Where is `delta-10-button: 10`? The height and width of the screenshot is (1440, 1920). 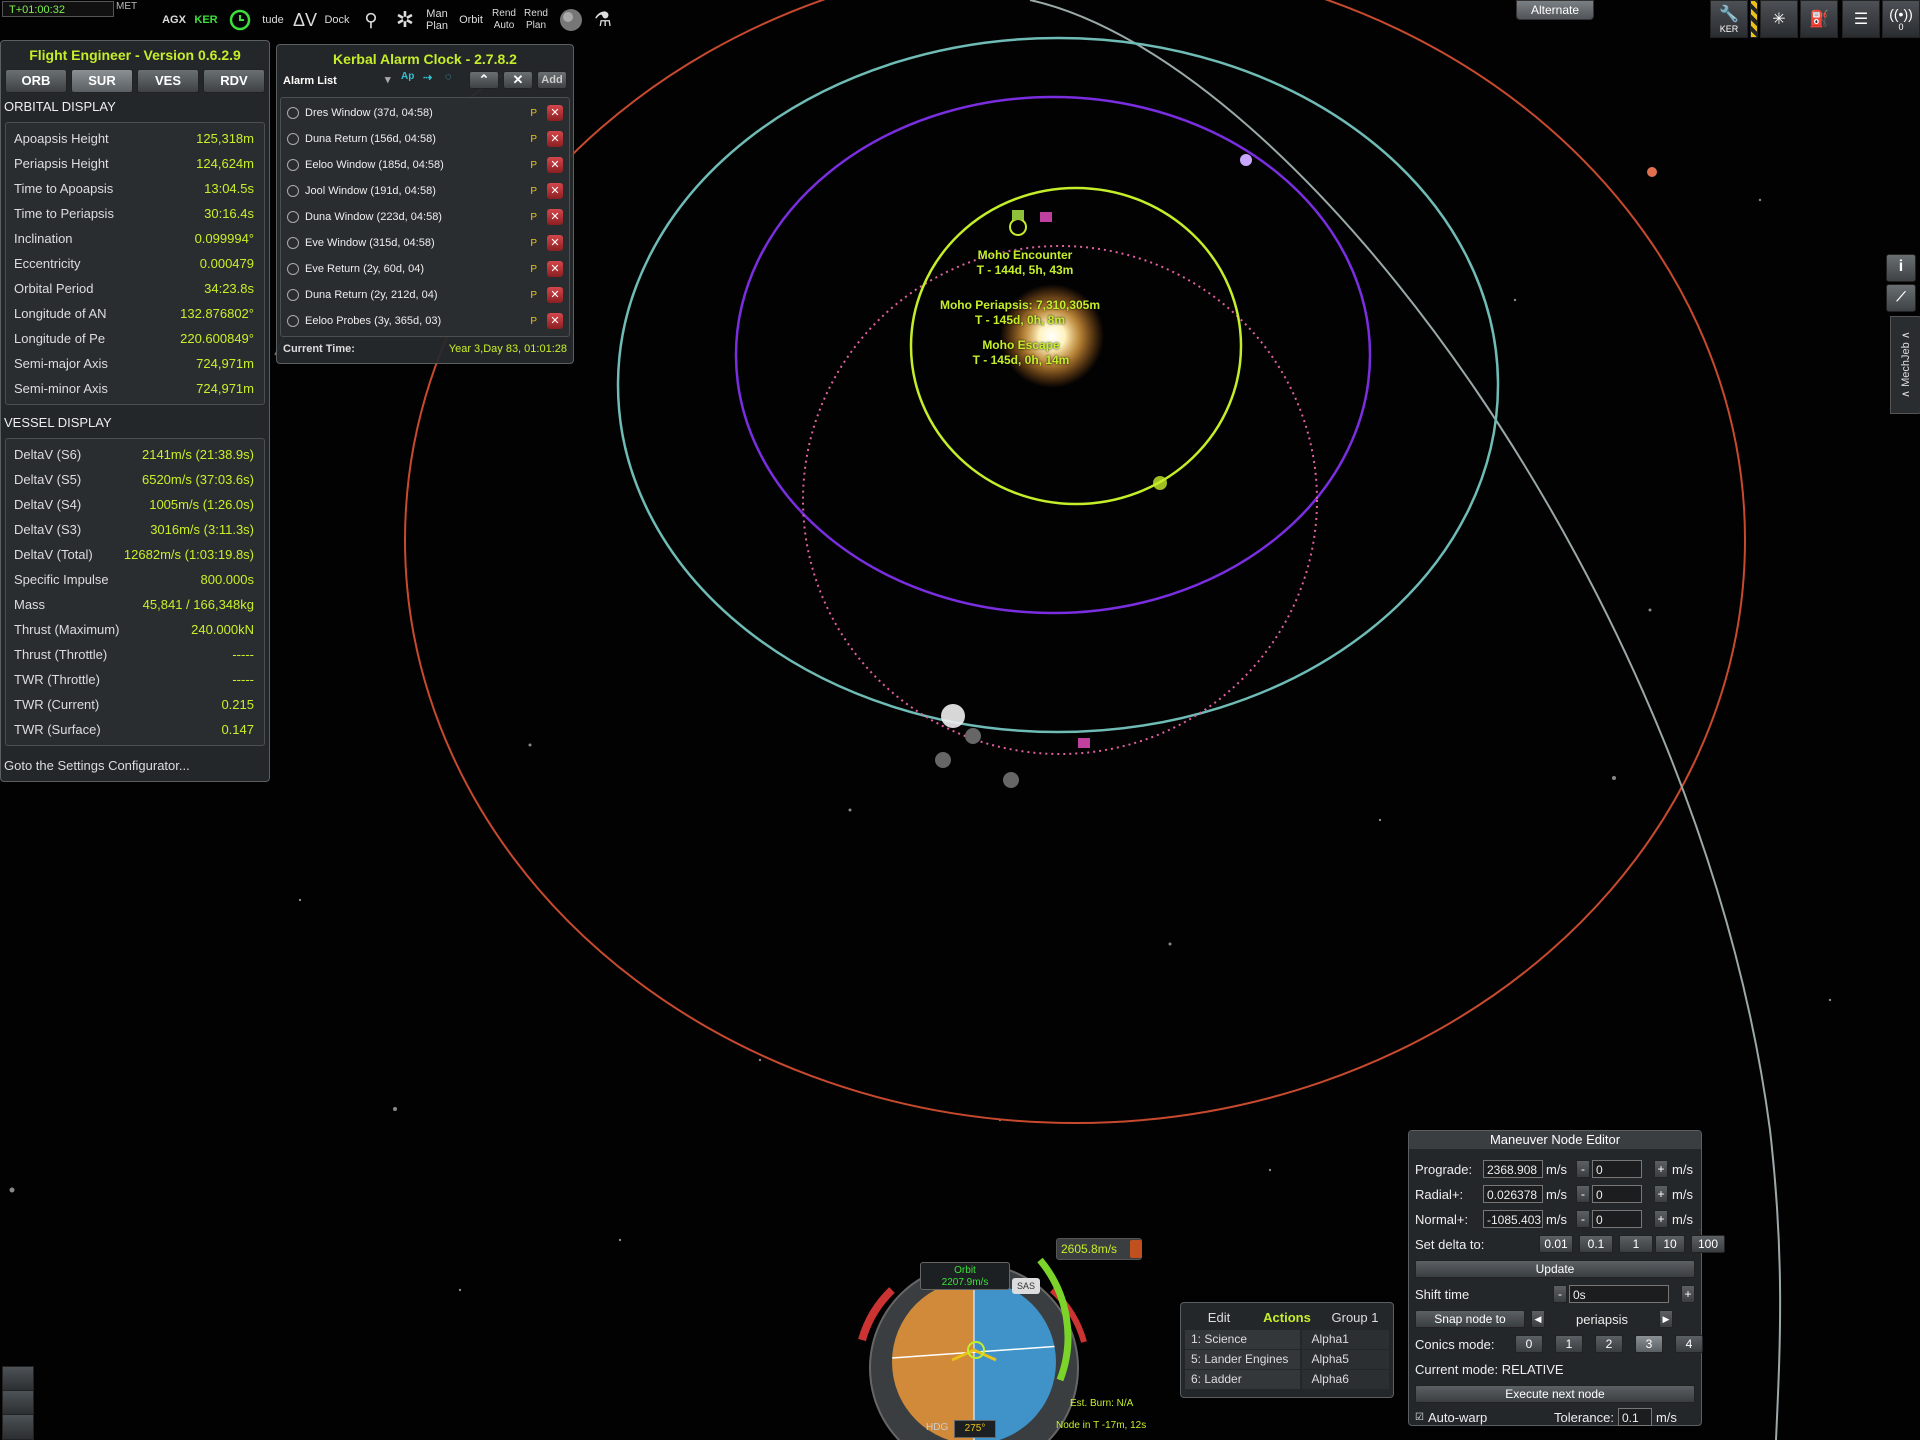 delta-10-button: 10 is located at coordinates (1670, 1244).